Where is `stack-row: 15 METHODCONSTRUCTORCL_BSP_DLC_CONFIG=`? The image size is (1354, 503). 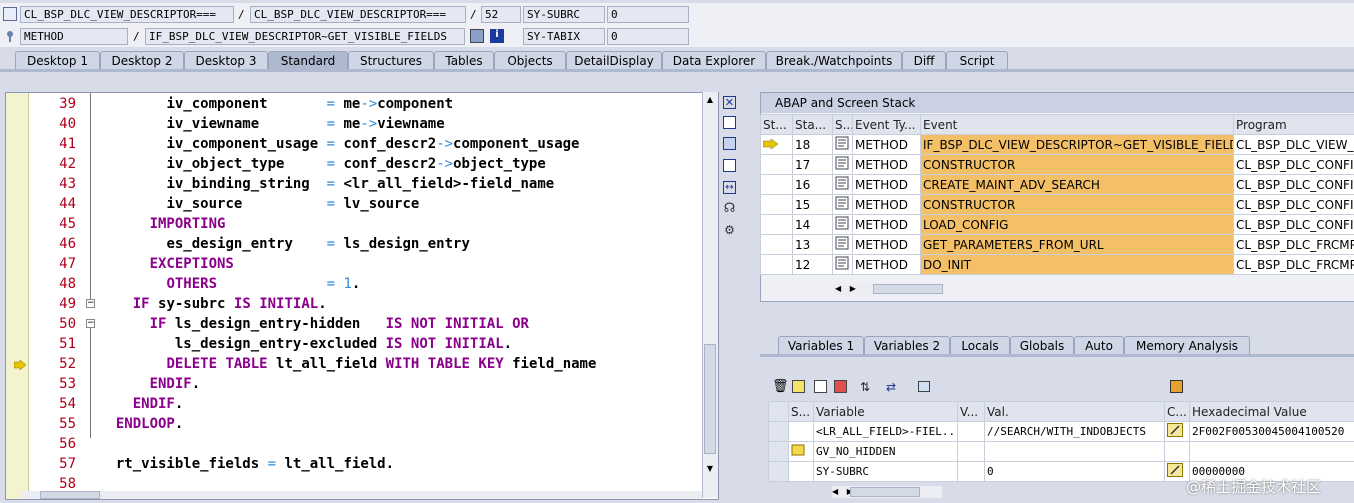
stack-row: 15 METHODCONSTRUCTORCL_BSP_DLC_CONFIG= is located at coordinates (1057, 204).